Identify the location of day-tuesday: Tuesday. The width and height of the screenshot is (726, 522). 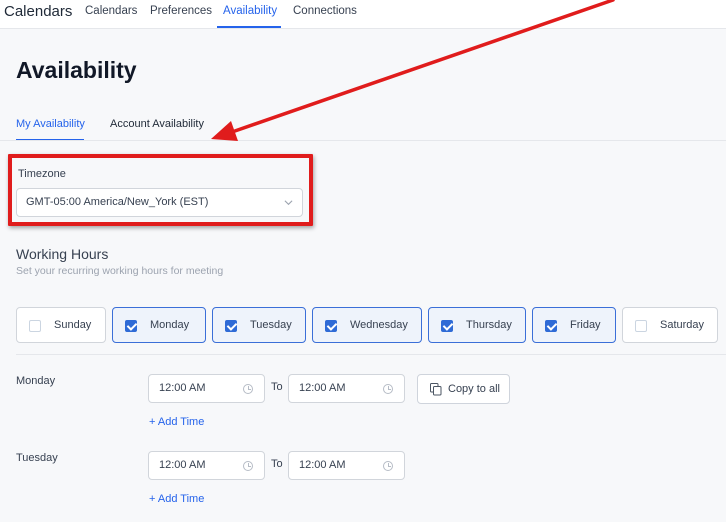
(259, 325).